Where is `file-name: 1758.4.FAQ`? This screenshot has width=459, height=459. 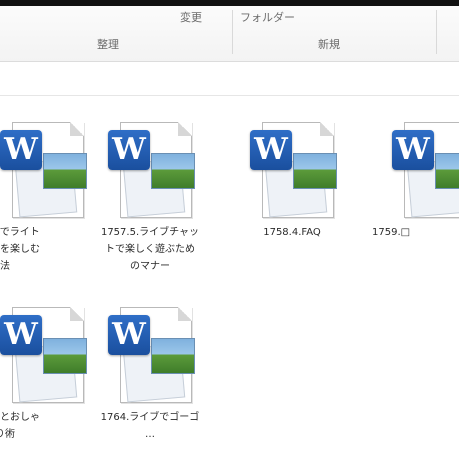 file-name: 1758.4.FAQ is located at coordinates (292, 232).